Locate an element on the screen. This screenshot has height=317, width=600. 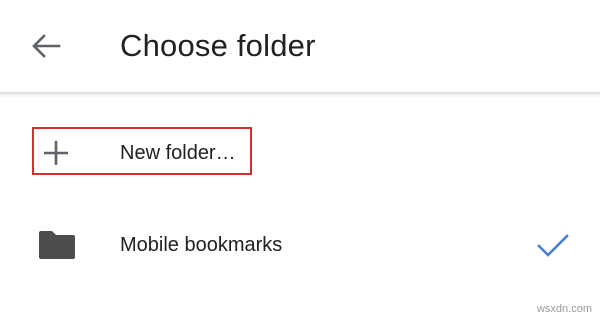
app-bar-shadow is located at coordinates (300, 95).